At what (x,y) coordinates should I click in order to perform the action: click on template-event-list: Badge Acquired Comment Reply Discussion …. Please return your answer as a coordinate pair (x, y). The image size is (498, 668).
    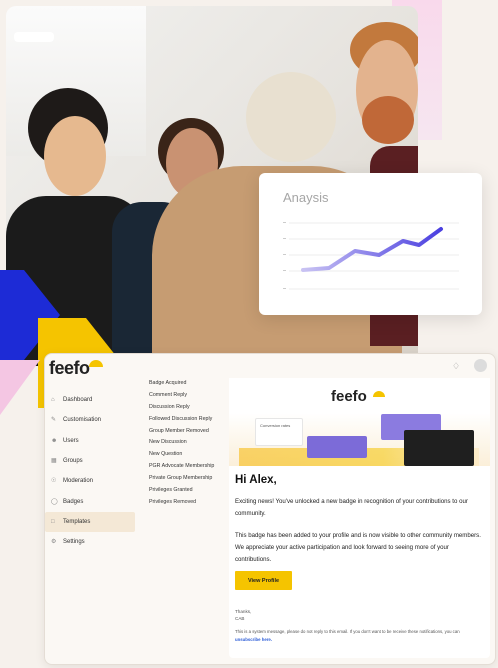
    Looking at the image, I should click on (186, 445).